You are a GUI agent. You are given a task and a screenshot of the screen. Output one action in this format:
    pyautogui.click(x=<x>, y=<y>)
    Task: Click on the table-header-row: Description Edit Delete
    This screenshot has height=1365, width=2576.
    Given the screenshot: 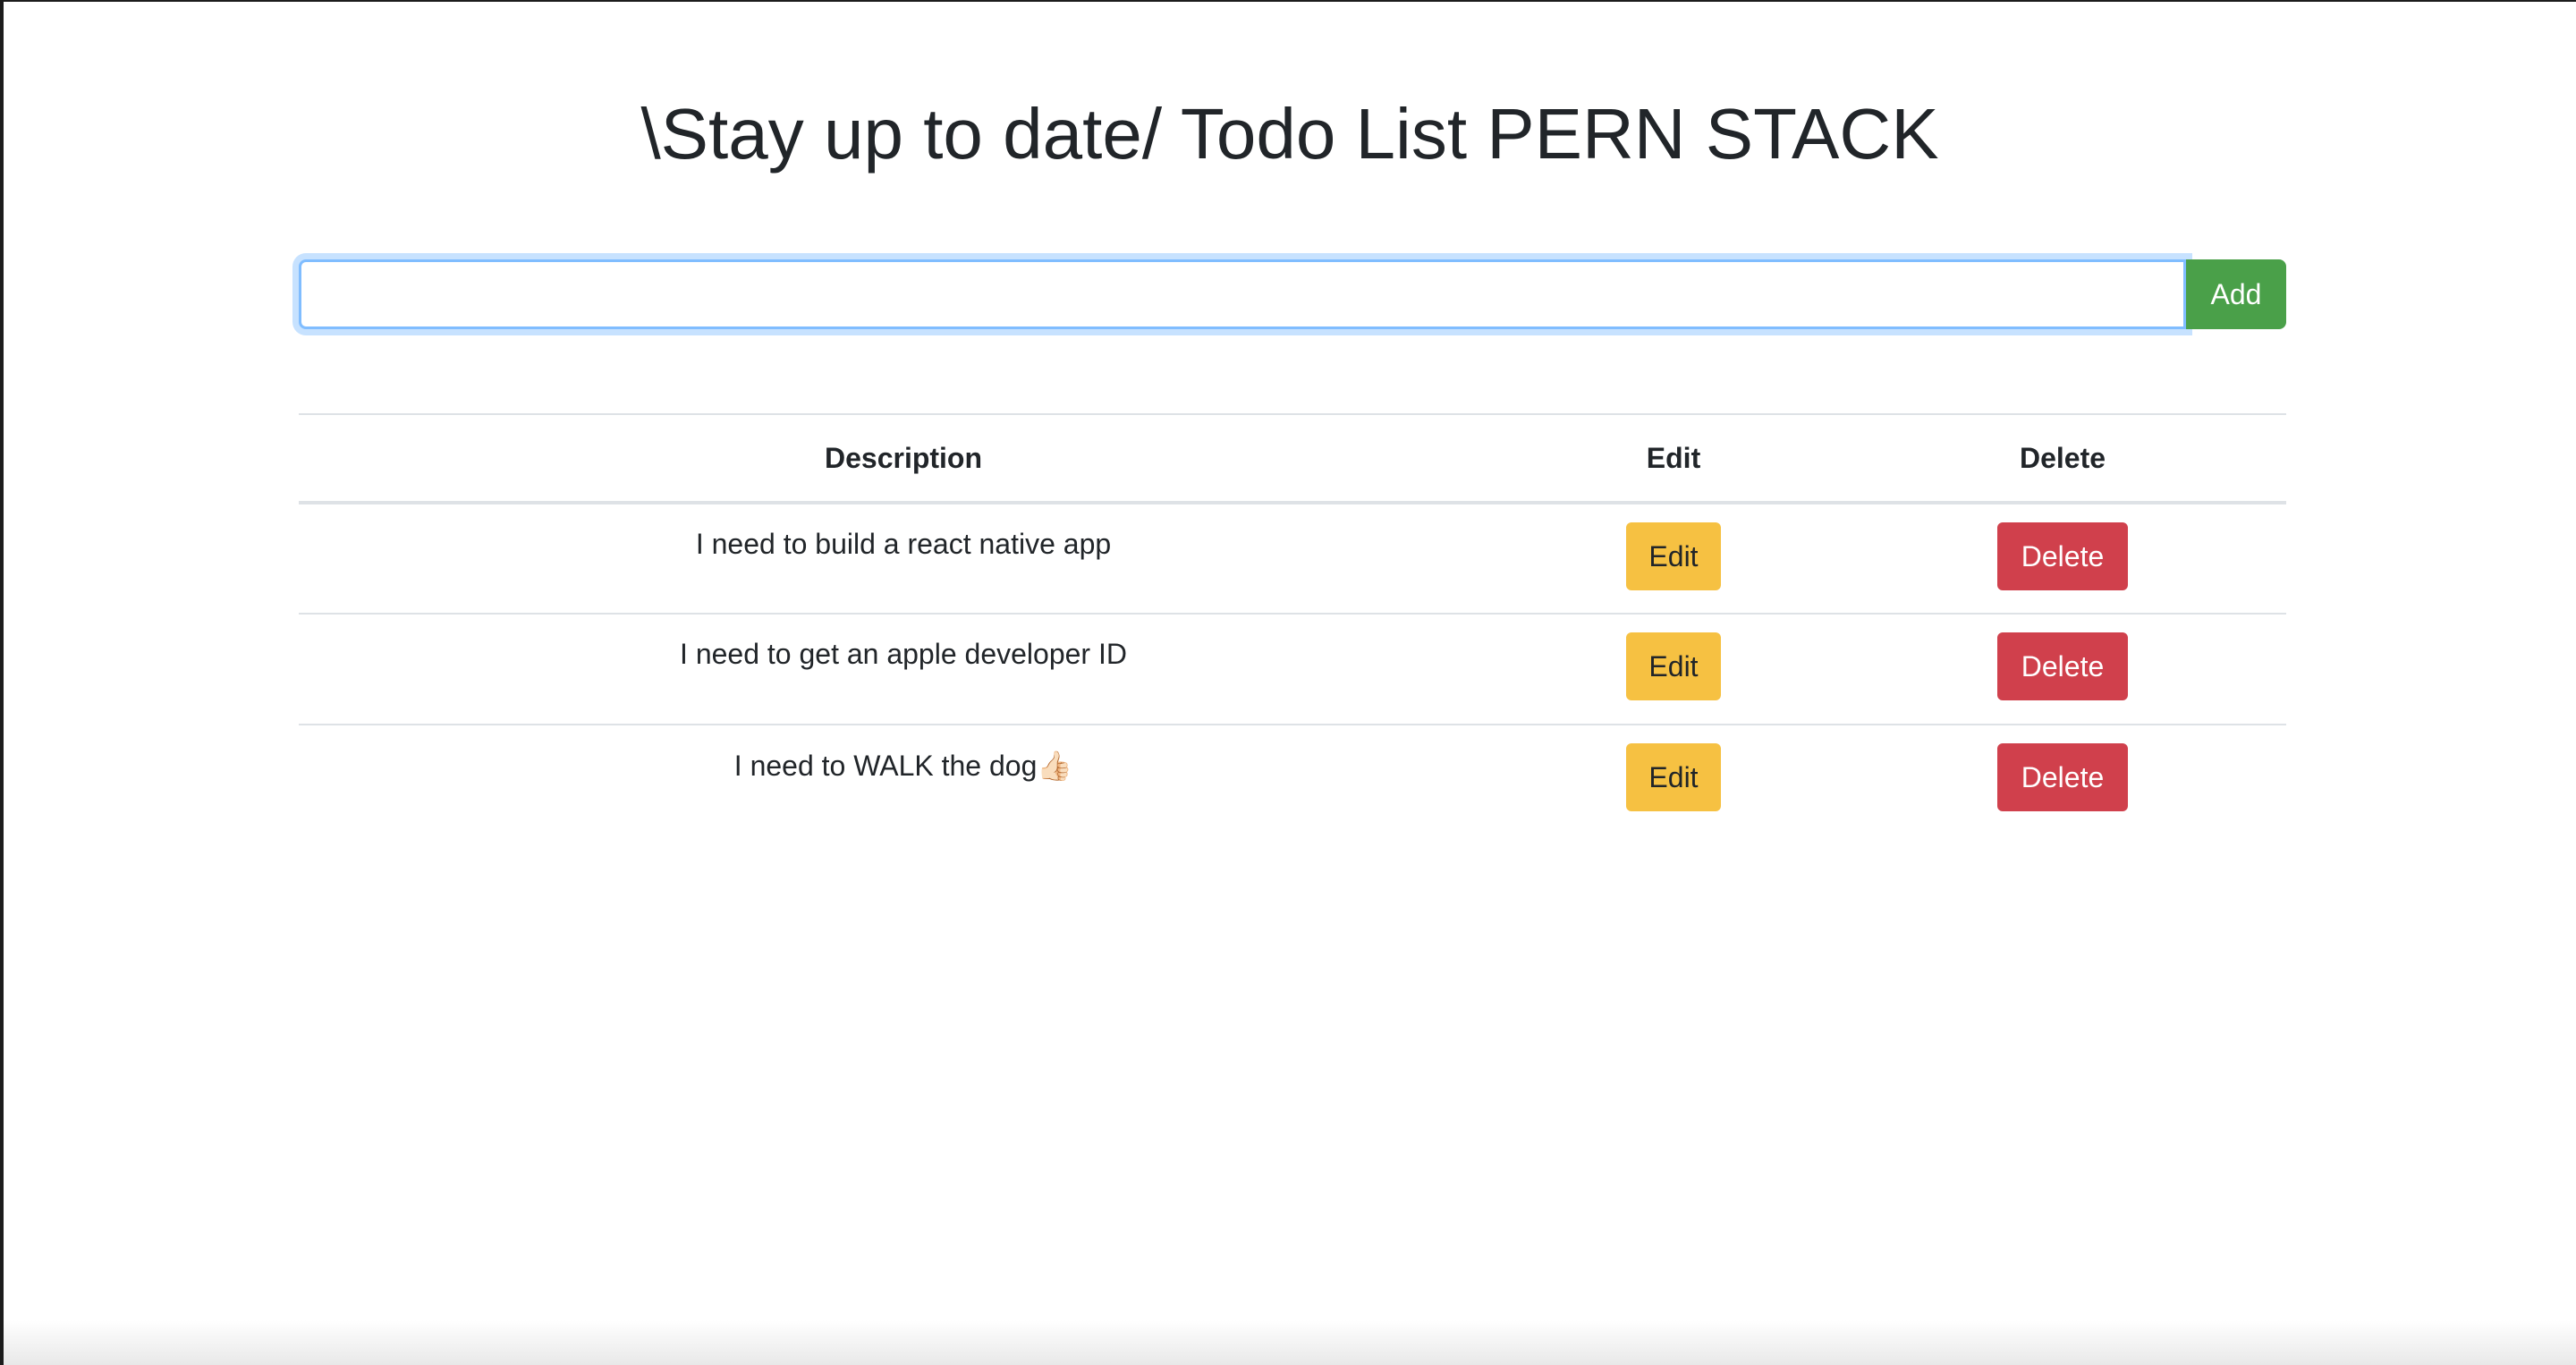 What is the action you would take?
    pyautogui.click(x=1292, y=458)
    